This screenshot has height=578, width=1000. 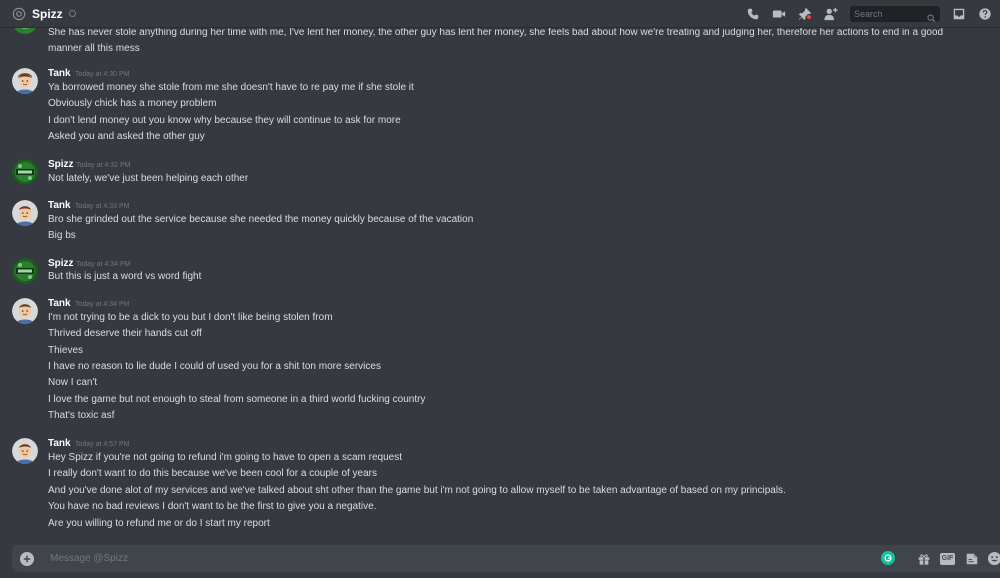 What do you see at coordinates (923, 558) in the screenshot?
I see `gift-icon` at bounding box center [923, 558].